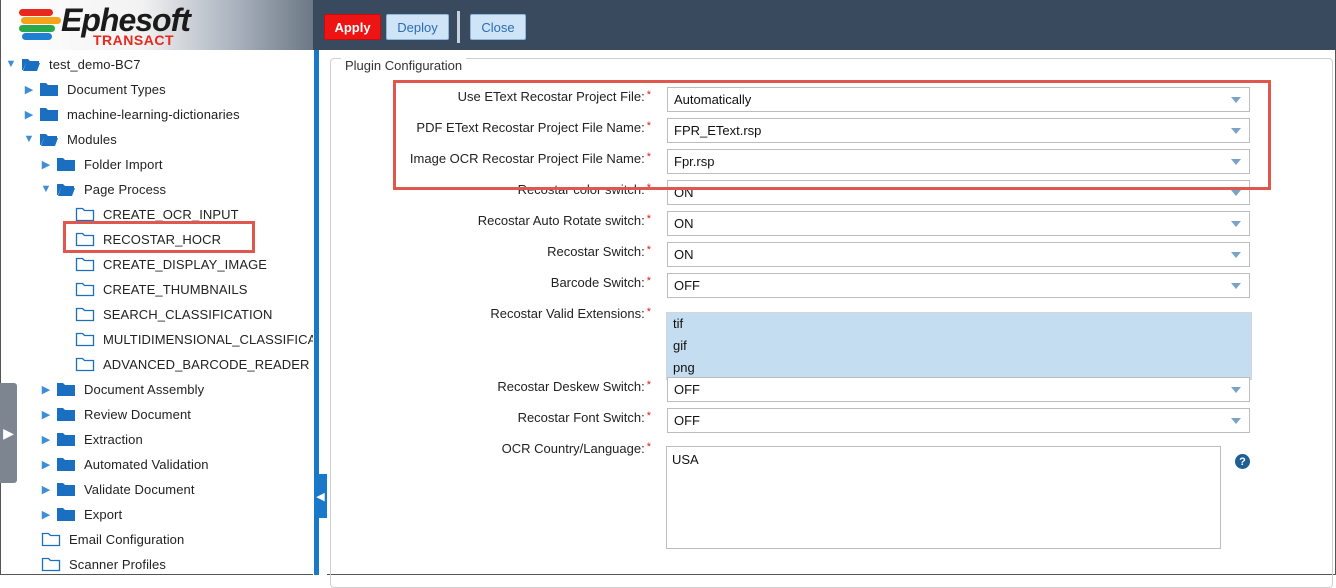 Image resolution: width=1336 pixels, height=588 pixels. I want to click on field-label-auto-rotate: Recostar Auto Rotate switch: *, so click(564, 220).